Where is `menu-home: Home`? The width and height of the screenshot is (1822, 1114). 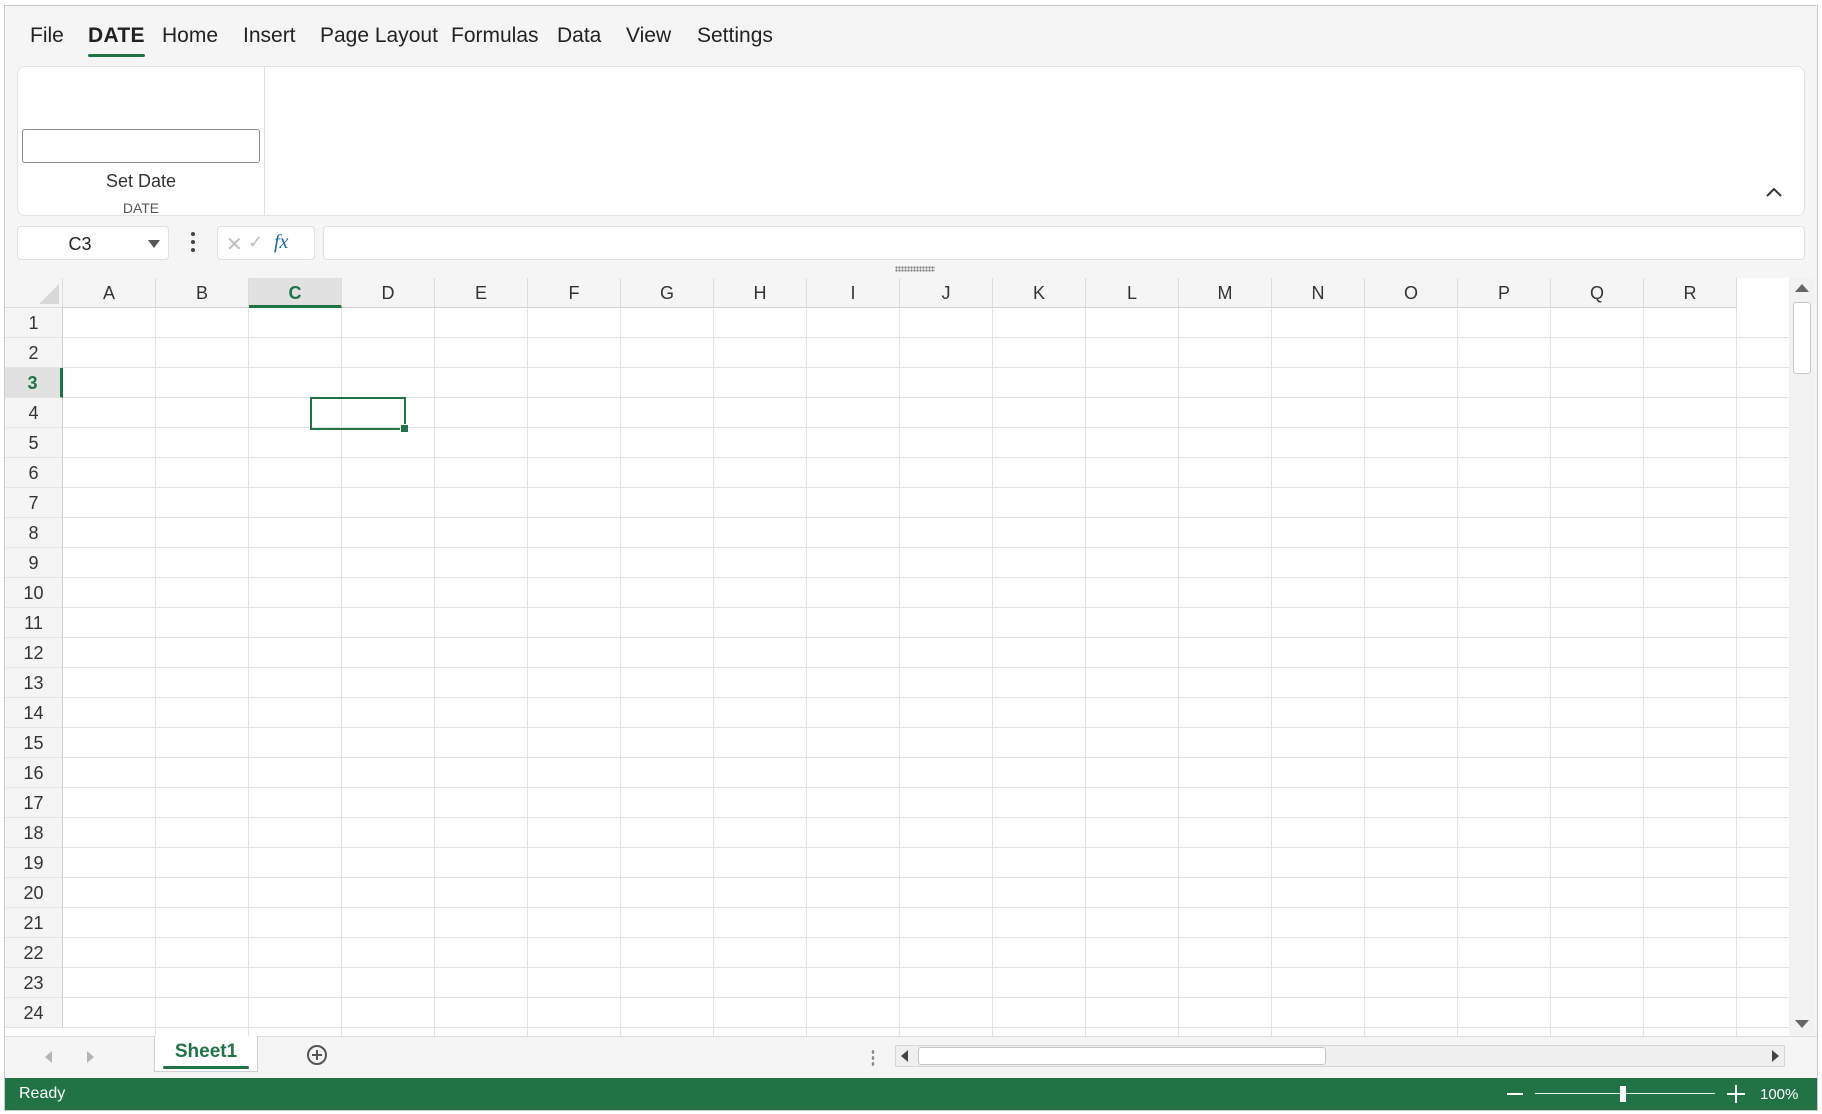
menu-home: Home is located at coordinates (190, 36).